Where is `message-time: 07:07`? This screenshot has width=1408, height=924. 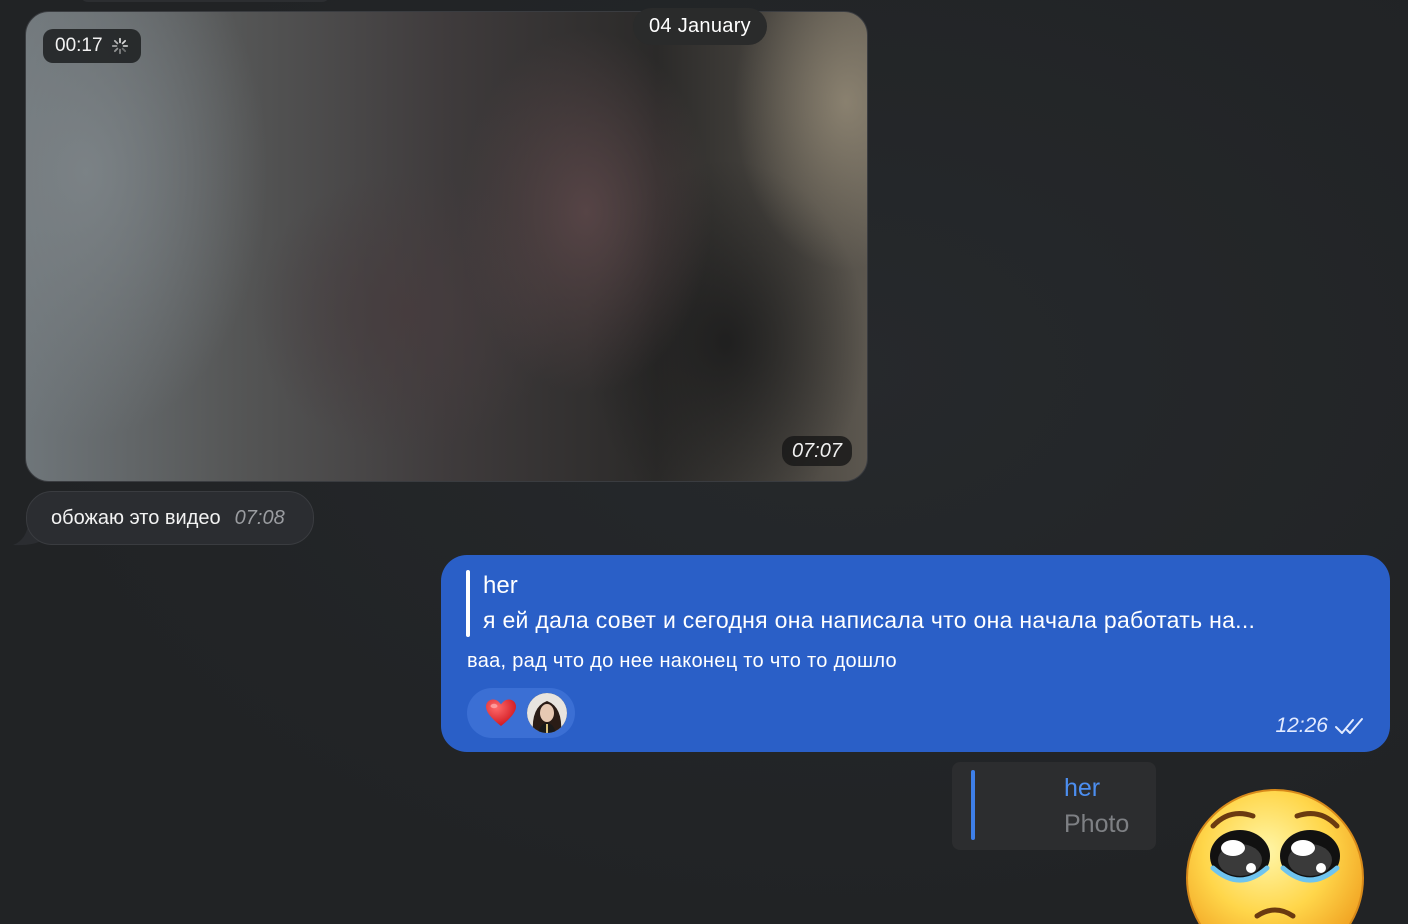
message-time: 07:07 is located at coordinates (816, 451).